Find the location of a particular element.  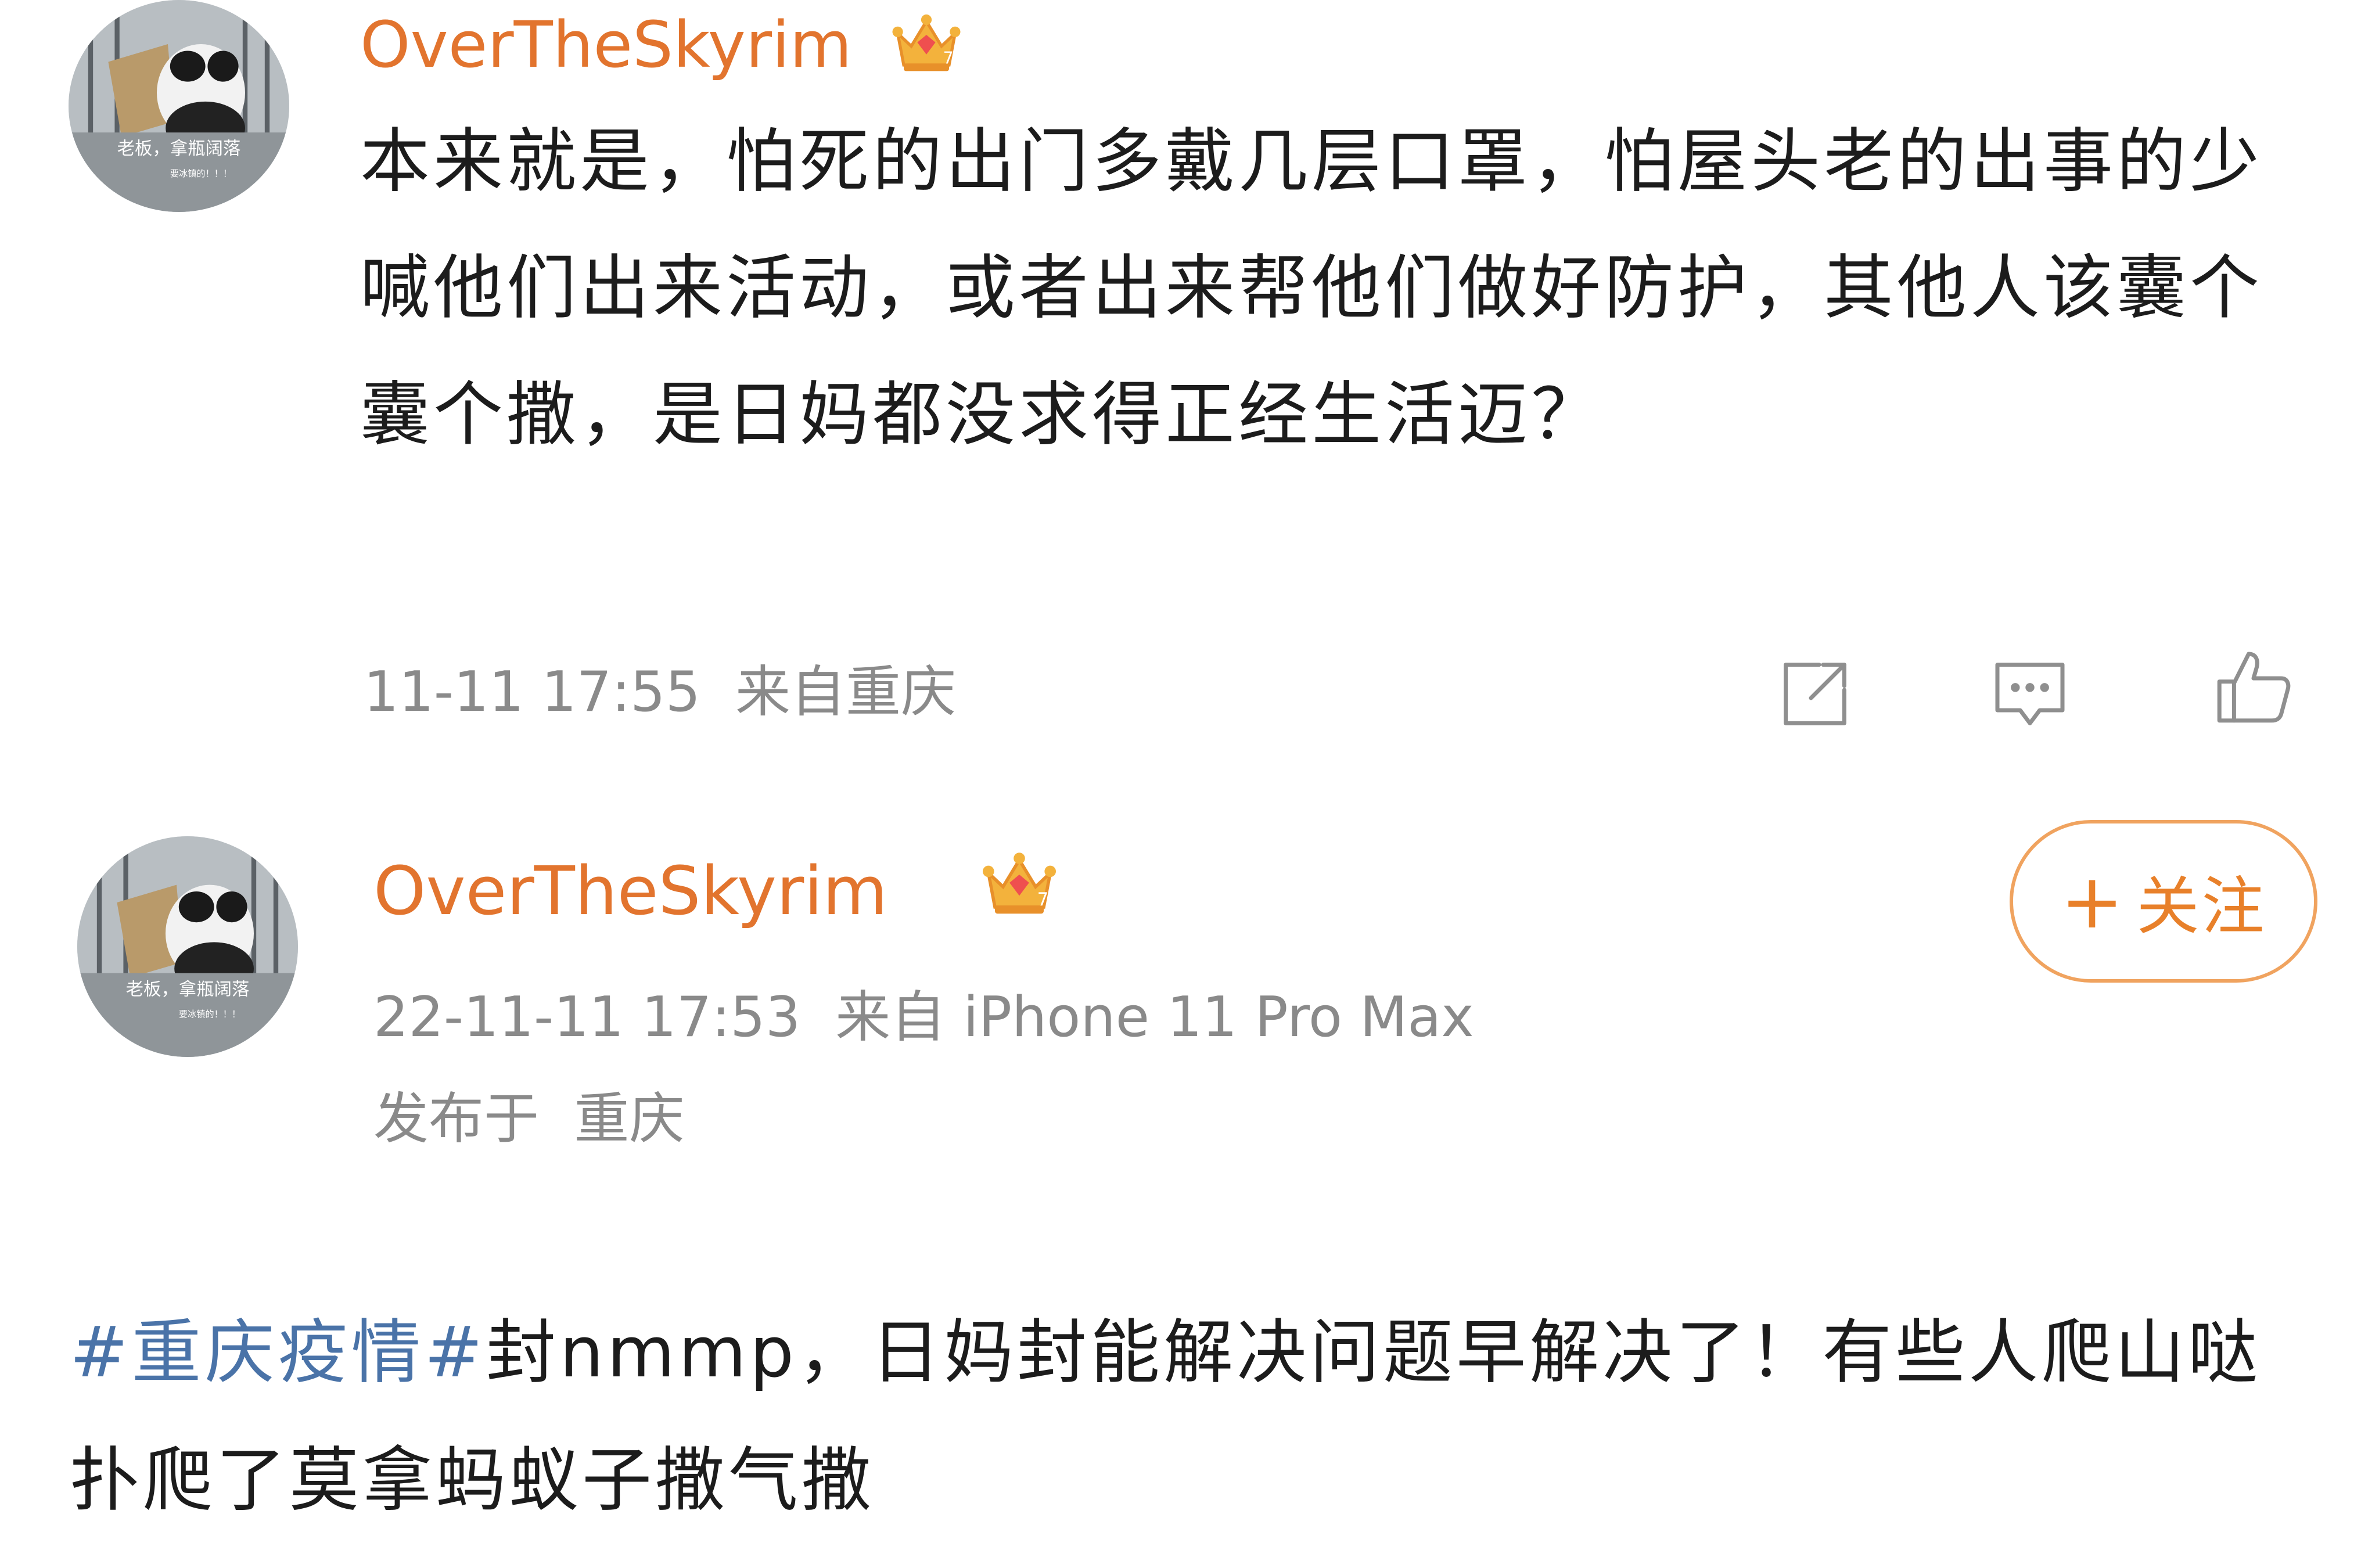

follow-button: + 关注 is located at coordinates (2163, 901).